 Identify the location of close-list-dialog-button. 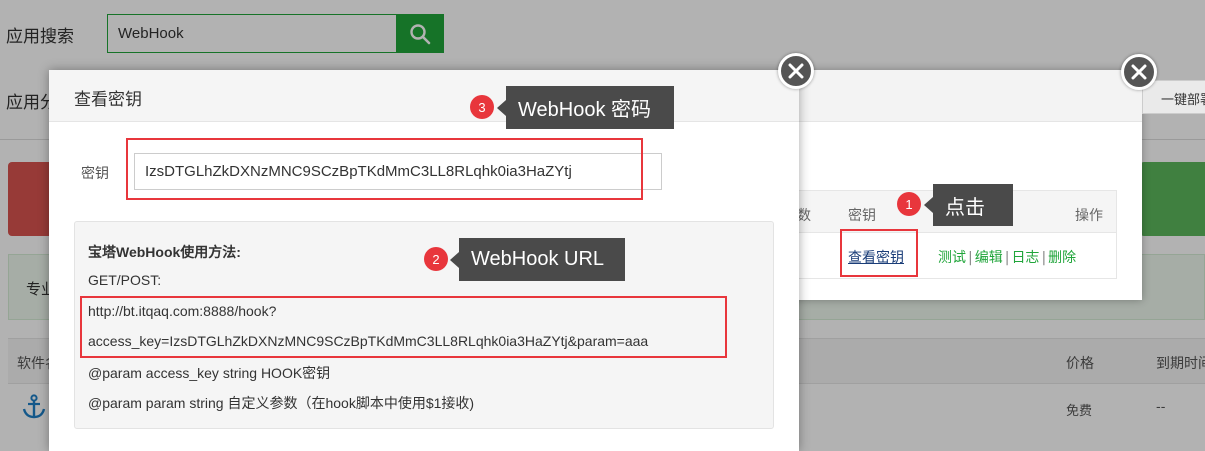
(1139, 72).